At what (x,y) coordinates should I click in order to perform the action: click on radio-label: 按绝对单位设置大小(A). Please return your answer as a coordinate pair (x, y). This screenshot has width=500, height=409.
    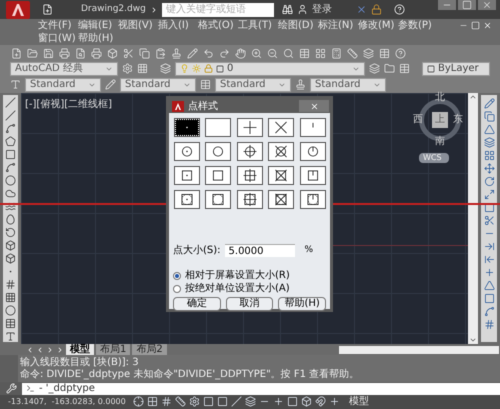
    Looking at the image, I should click on (237, 289).